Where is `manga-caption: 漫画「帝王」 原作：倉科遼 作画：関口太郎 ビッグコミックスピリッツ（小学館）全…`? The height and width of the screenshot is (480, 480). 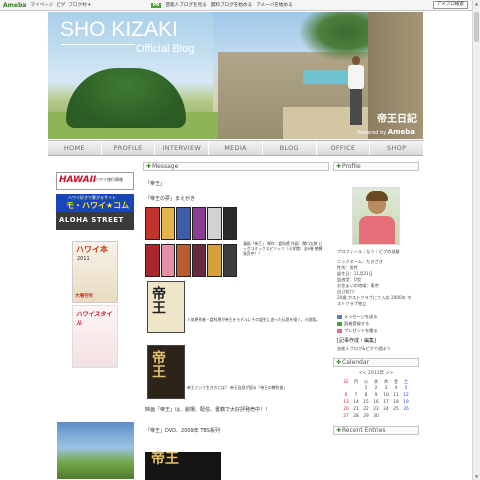
manga-caption: 漫画「帝王」 原作：倉科遼 作画：関口太郎 ビッグコミックスピリッツ（小学館）全… is located at coordinates (283, 248).